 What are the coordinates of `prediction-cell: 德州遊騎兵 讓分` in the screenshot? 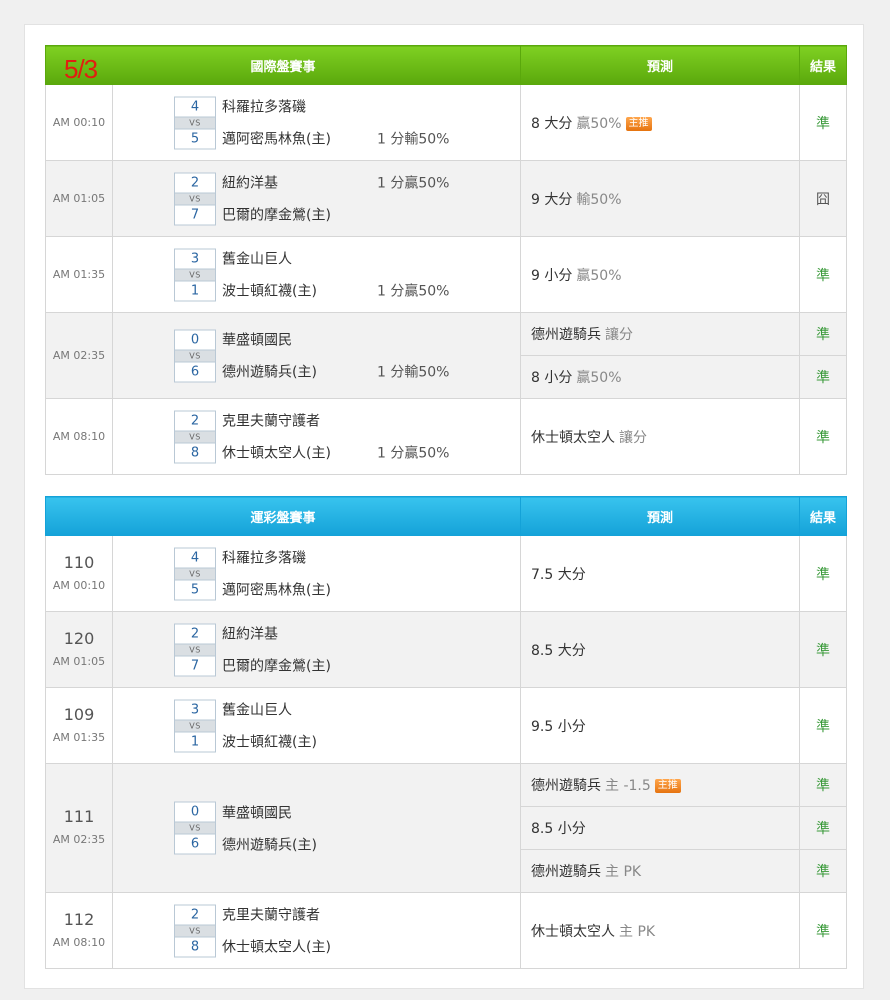 It's located at (660, 334).